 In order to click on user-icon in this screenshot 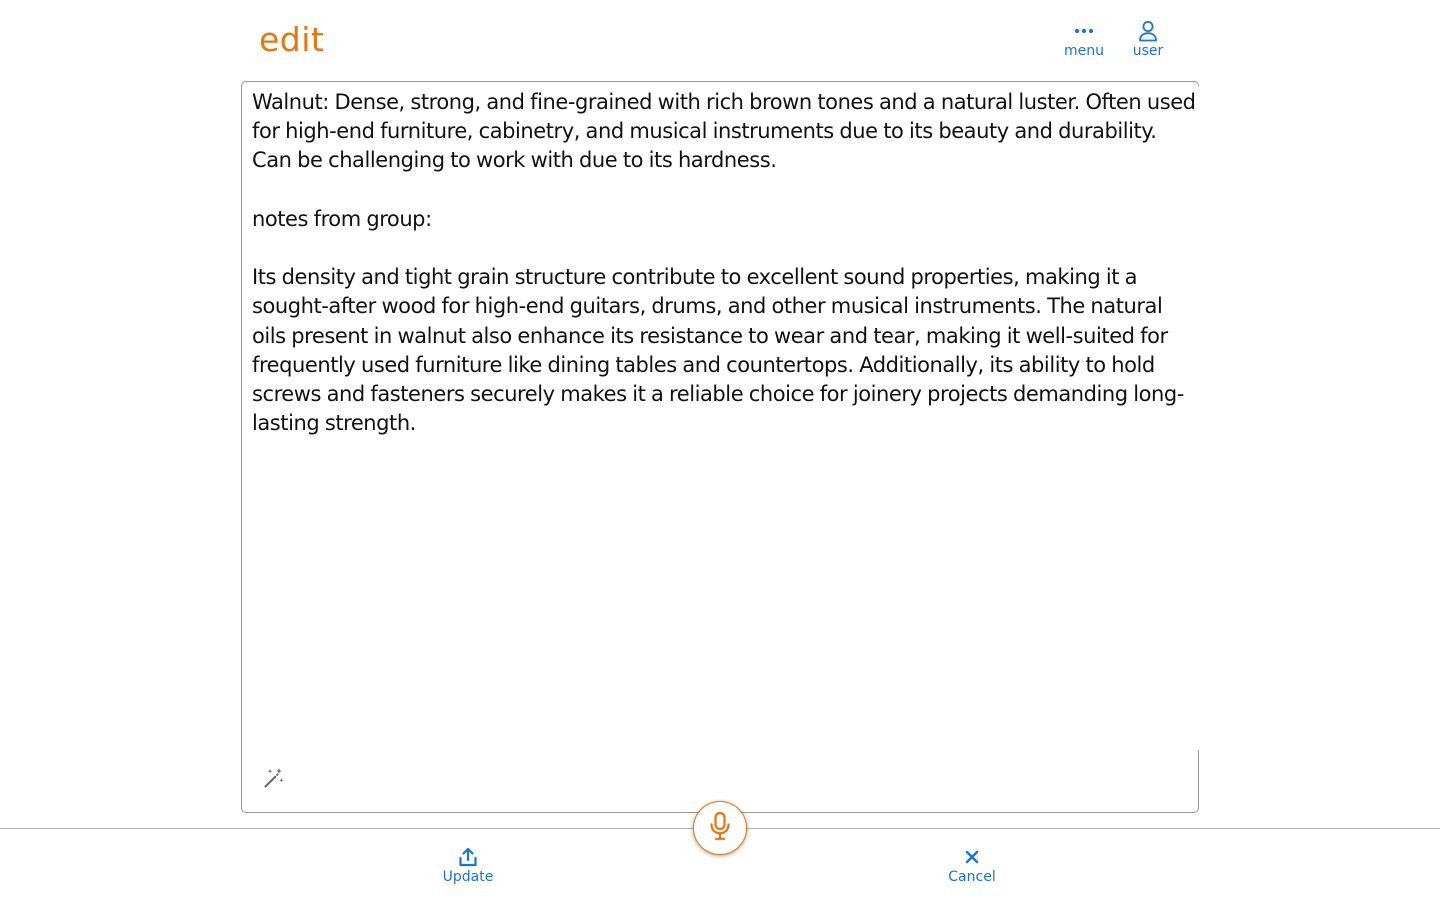, I will do `click(1148, 31)`.